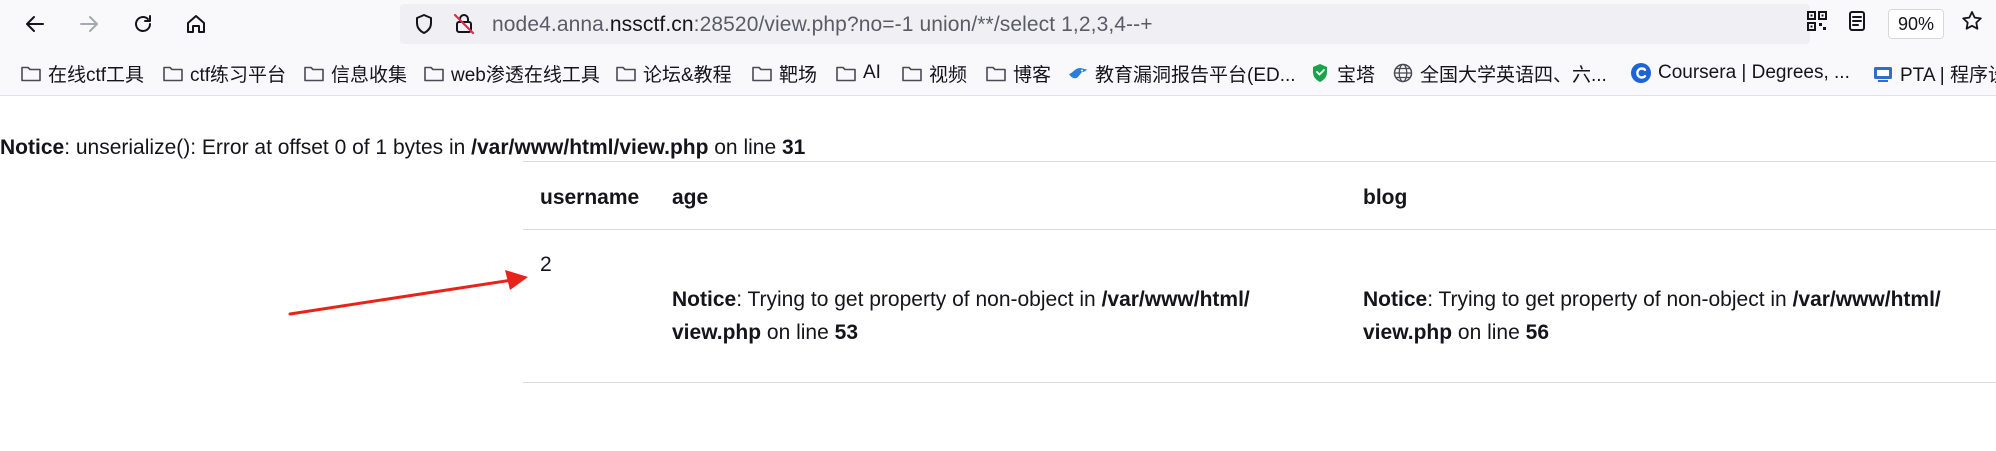 This screenshot has width=1996, height=451. I want to click on bookmark-folder-ctf-practice: ctf练习平台, so click(224, 73).